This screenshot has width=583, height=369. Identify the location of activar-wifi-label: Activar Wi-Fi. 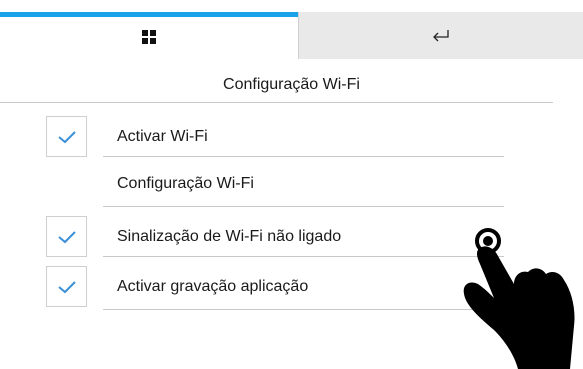
(162, 137).